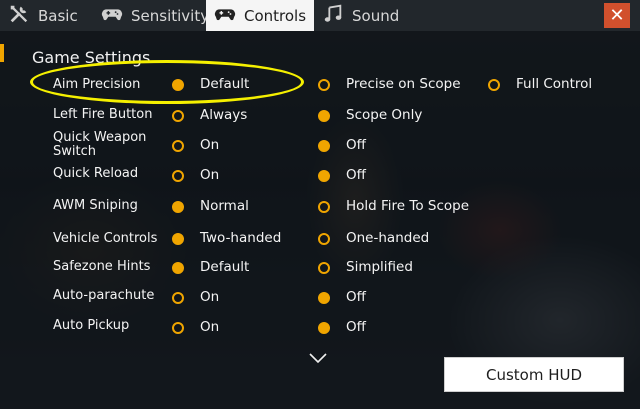  I want to click on setting-vehicle-controls: Vehicle Controls Two-handed One-handed, so click(320, 244).